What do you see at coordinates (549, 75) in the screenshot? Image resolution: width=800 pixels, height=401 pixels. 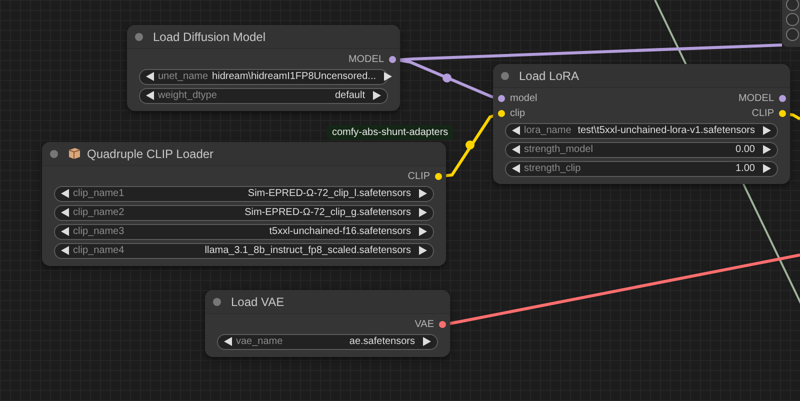 I see `node-title: Load LoRA` at bounding box center [549, 75].